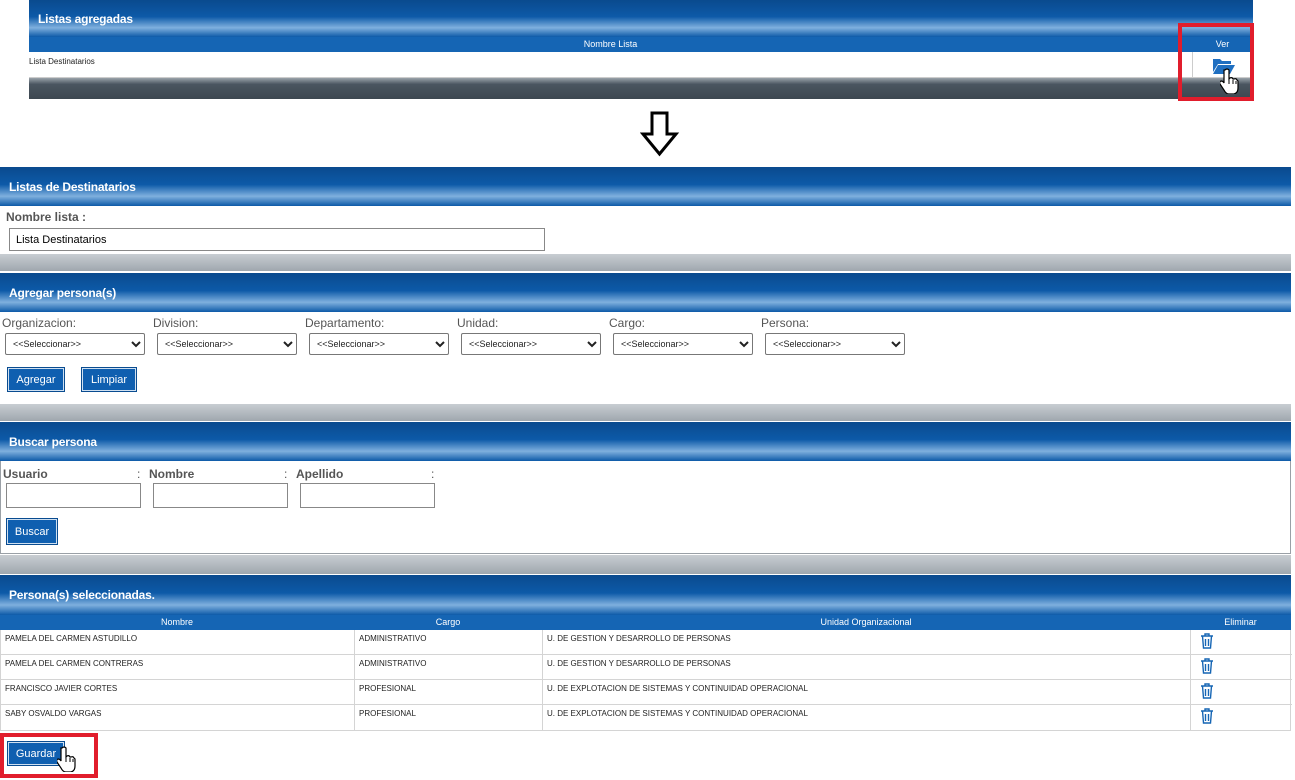  I want to click on usuario-colon: :, so click(139, 474).